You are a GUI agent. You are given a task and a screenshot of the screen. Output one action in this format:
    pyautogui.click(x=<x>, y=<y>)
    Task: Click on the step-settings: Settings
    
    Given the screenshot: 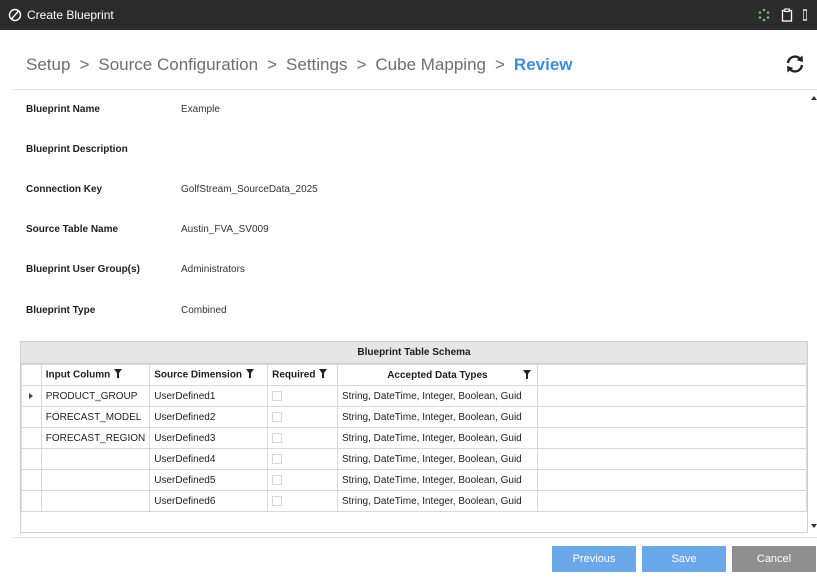 What is the action you would take?
    pyautogui.click(x=316, y=65)
    